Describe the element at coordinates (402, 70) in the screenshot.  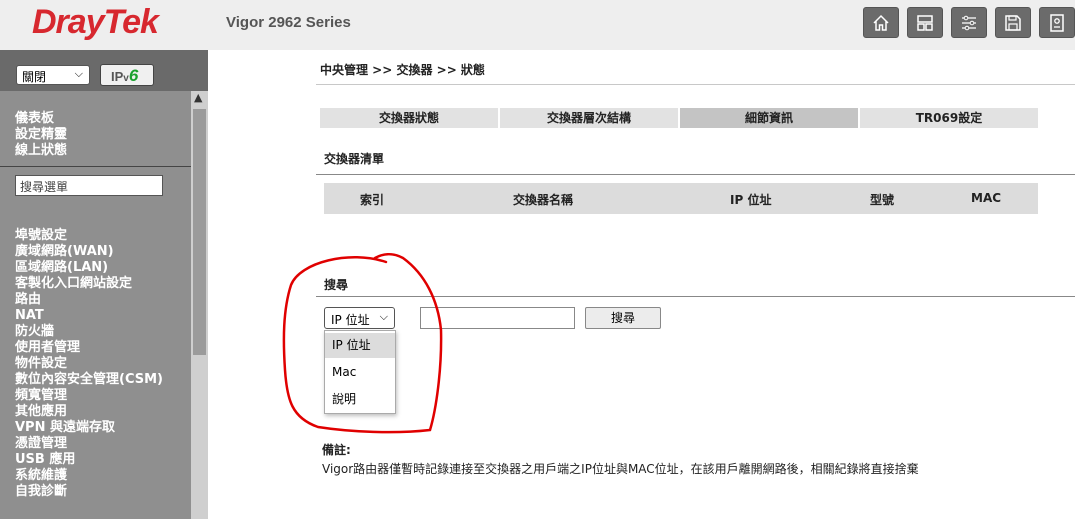
I see `breadcrumb: 中央管理 >> 交換器 >> 狀態` at that location.